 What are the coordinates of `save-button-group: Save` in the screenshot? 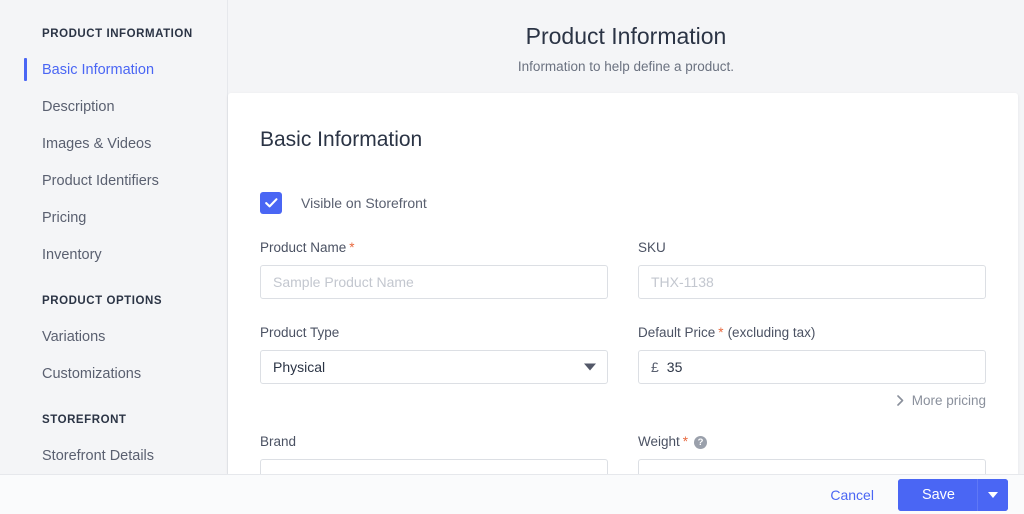 It's located at (952, 494).